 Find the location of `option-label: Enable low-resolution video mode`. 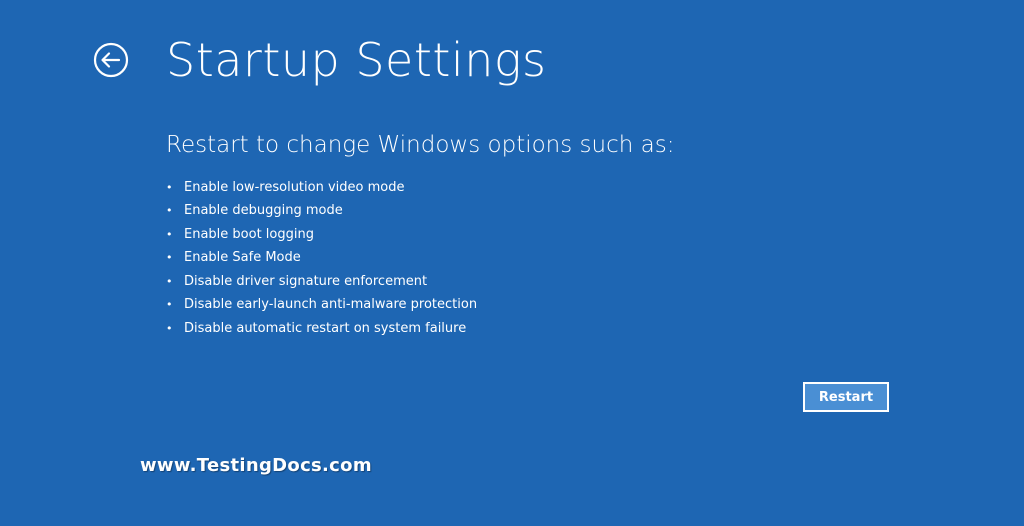

option-label: Enable low-resolution video mode is located at coordinates (294, 187).